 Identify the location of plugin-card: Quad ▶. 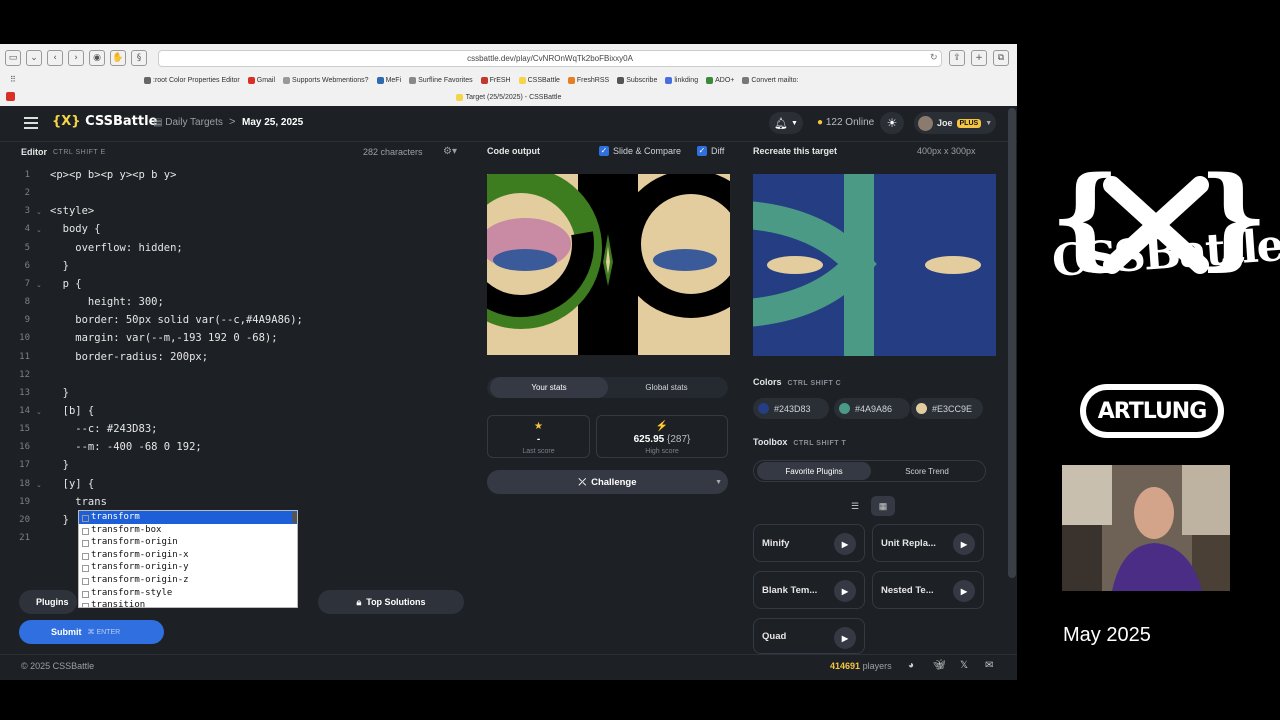
(809, 636).